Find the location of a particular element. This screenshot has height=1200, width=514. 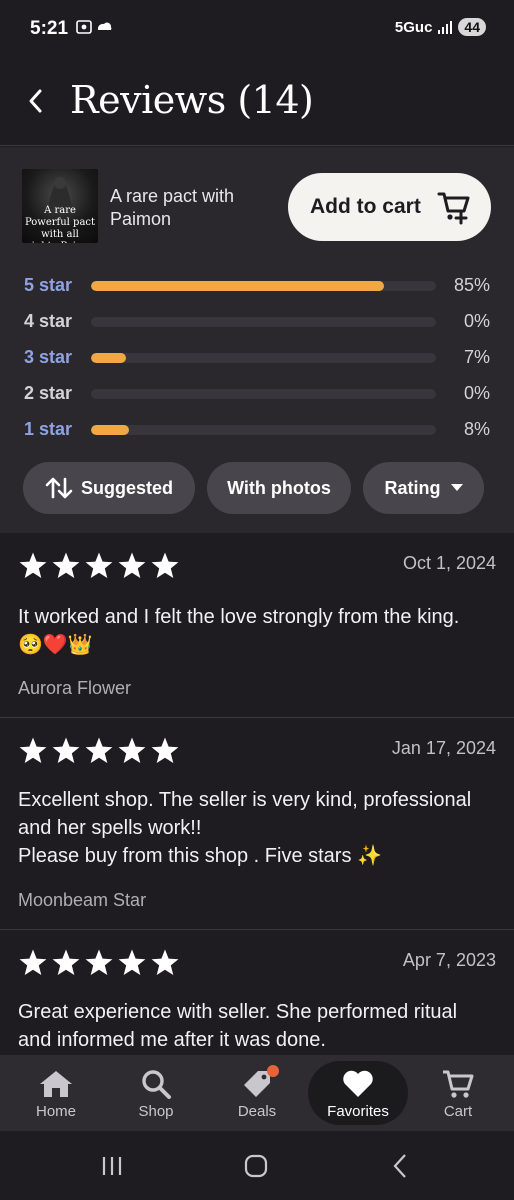

deals-notification-dot is located at coordinates (273, 1071).